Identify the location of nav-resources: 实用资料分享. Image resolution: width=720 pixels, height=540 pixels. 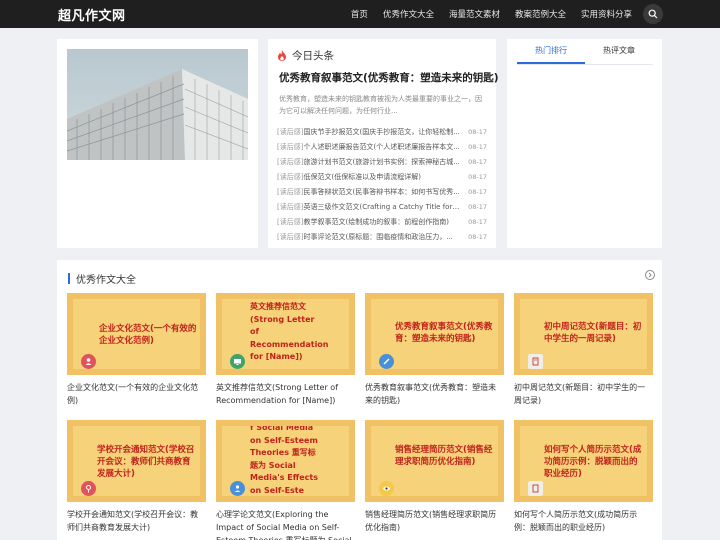
(606, 14).